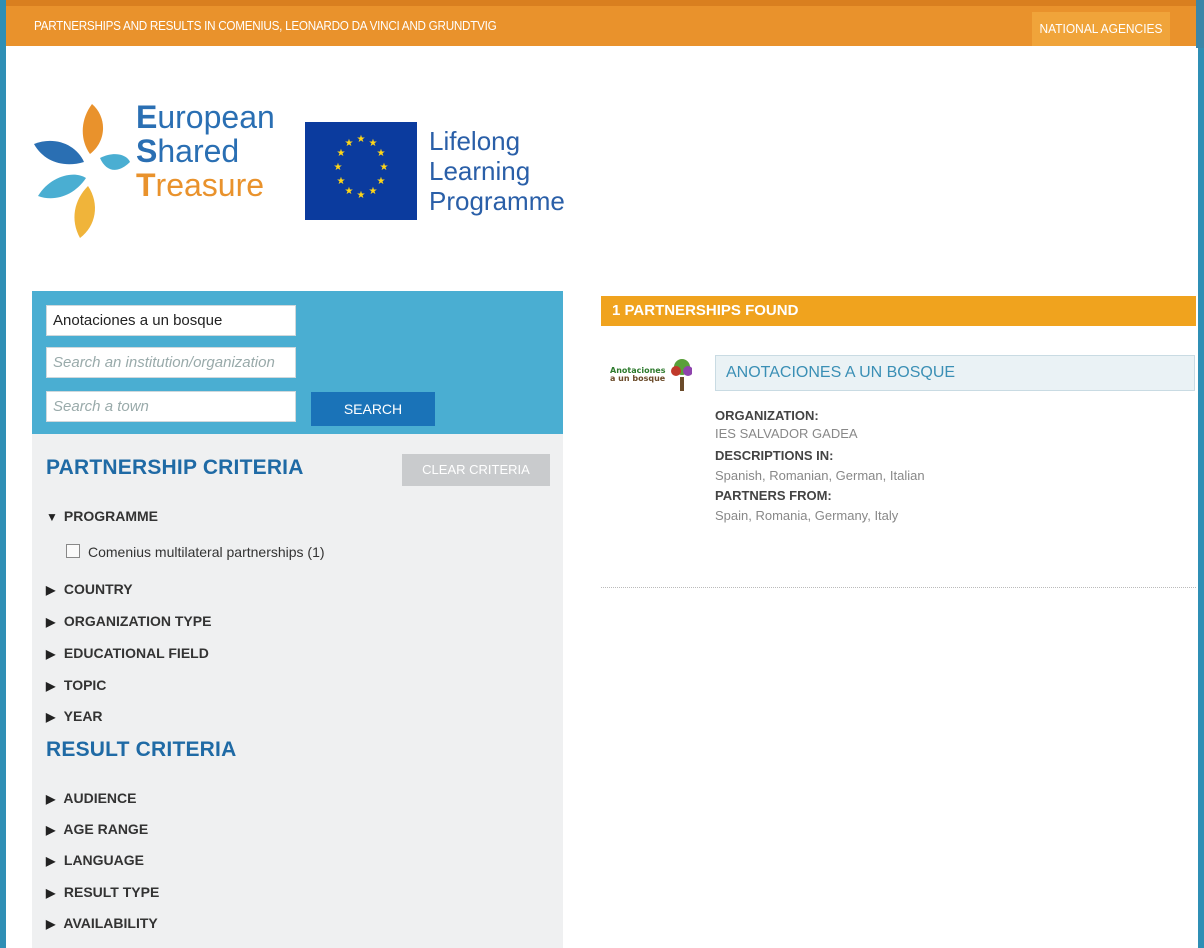  I want to click on programme-option-label: Comenius multilateral partnerships (1), so click(206, 552).